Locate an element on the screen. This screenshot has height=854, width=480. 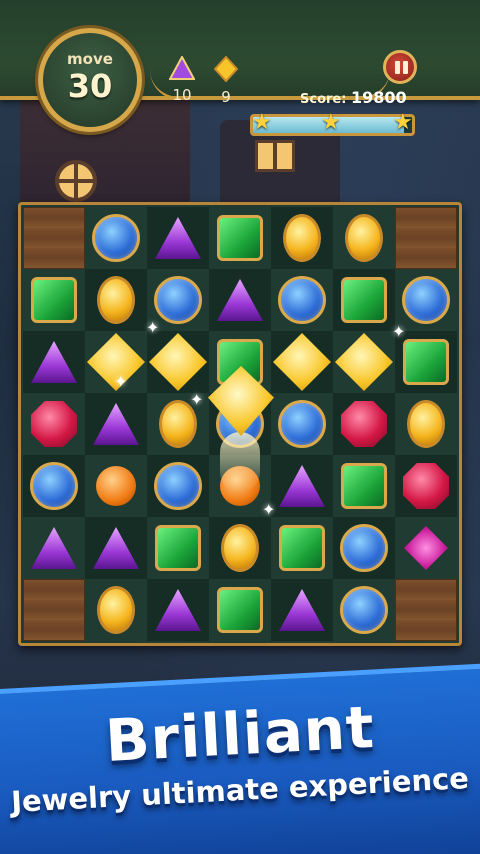
pause-button is located at coordinates (400, 67).